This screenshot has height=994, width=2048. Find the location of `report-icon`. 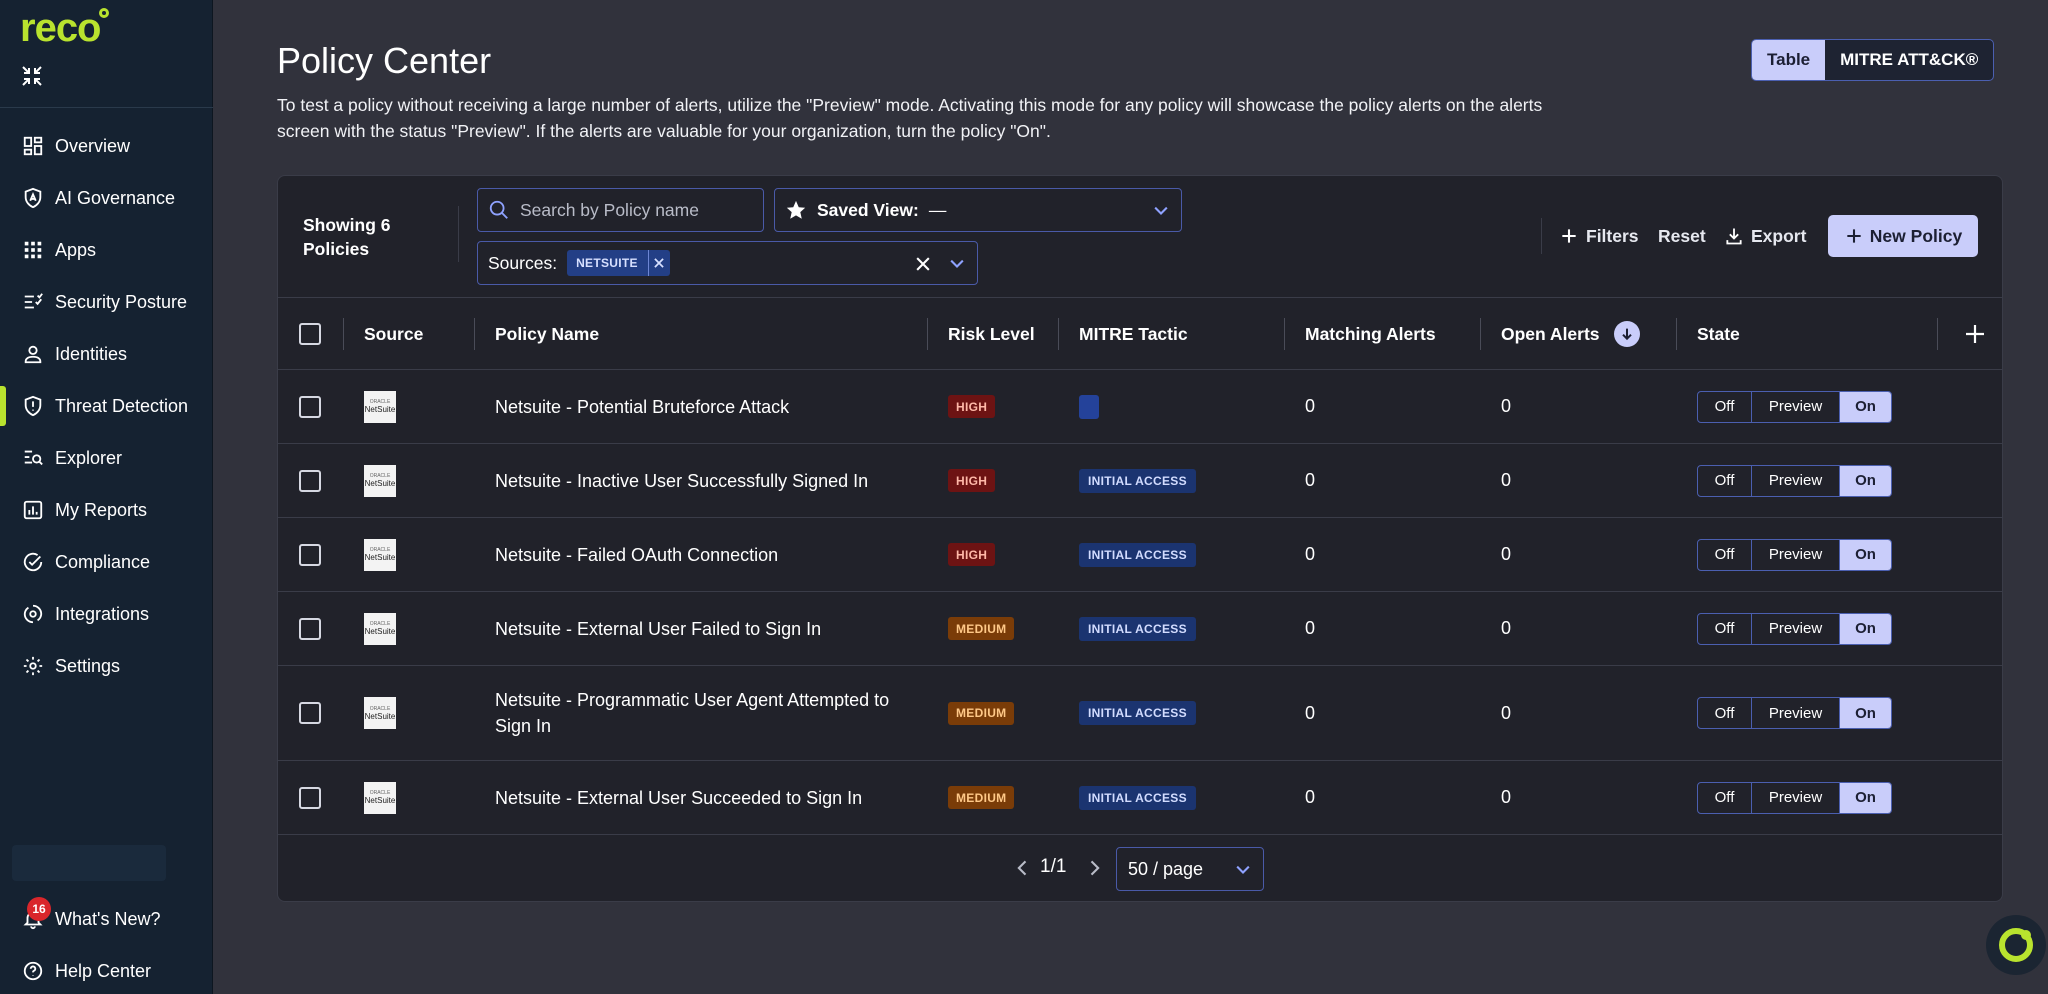

report-icon is located at coordinates (33, 510).